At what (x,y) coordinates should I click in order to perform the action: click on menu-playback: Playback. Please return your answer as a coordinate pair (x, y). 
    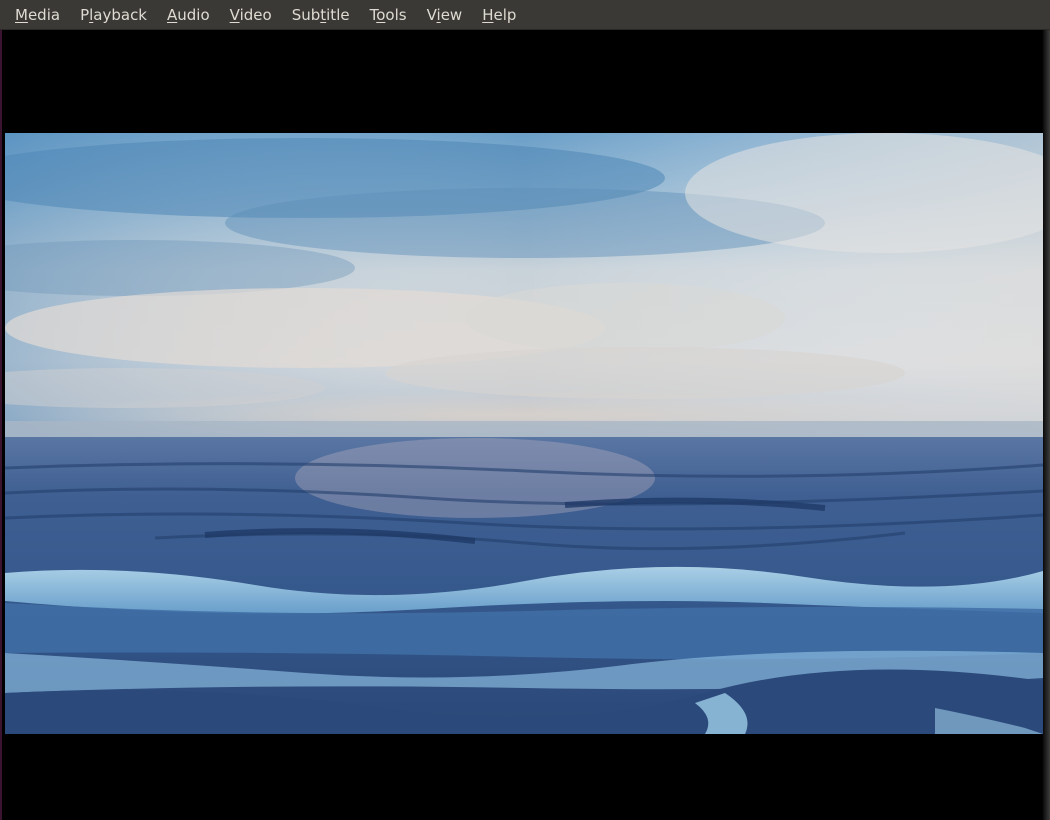
    Looking at the image, I should click on (113, 15).